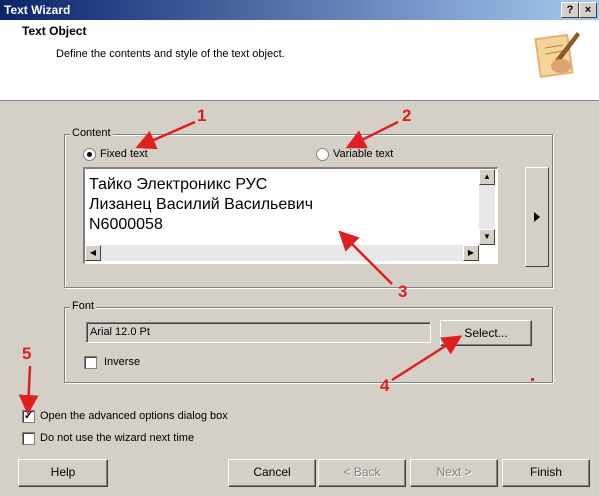 This screenshot has width=599, height=496. I want to click on annotation-label-4: 4, so click(385, 385).